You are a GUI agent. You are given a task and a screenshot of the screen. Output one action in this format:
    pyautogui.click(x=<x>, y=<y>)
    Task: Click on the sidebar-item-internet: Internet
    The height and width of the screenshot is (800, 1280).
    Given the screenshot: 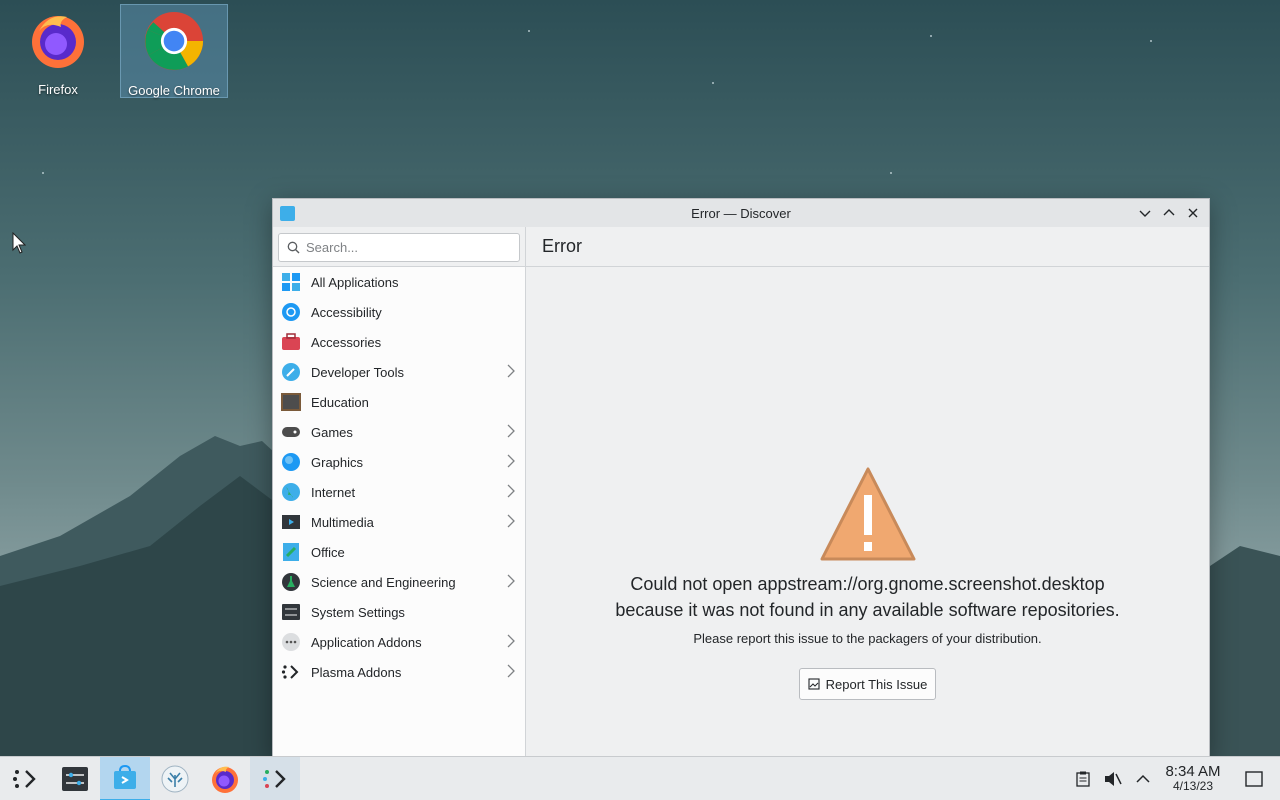 What is the action you would take?
    pyautogui.click(x=399, y=492)
    